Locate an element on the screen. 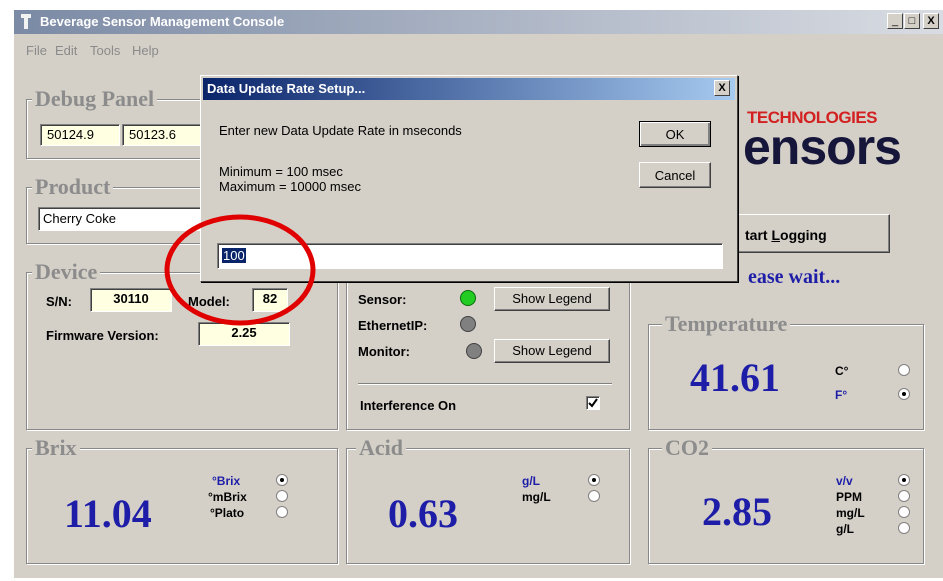 This screenshot has height=581, width=943. dialog-prompt: Enter new Data Update Rate in mseconds is located at coordinates (340, 130).